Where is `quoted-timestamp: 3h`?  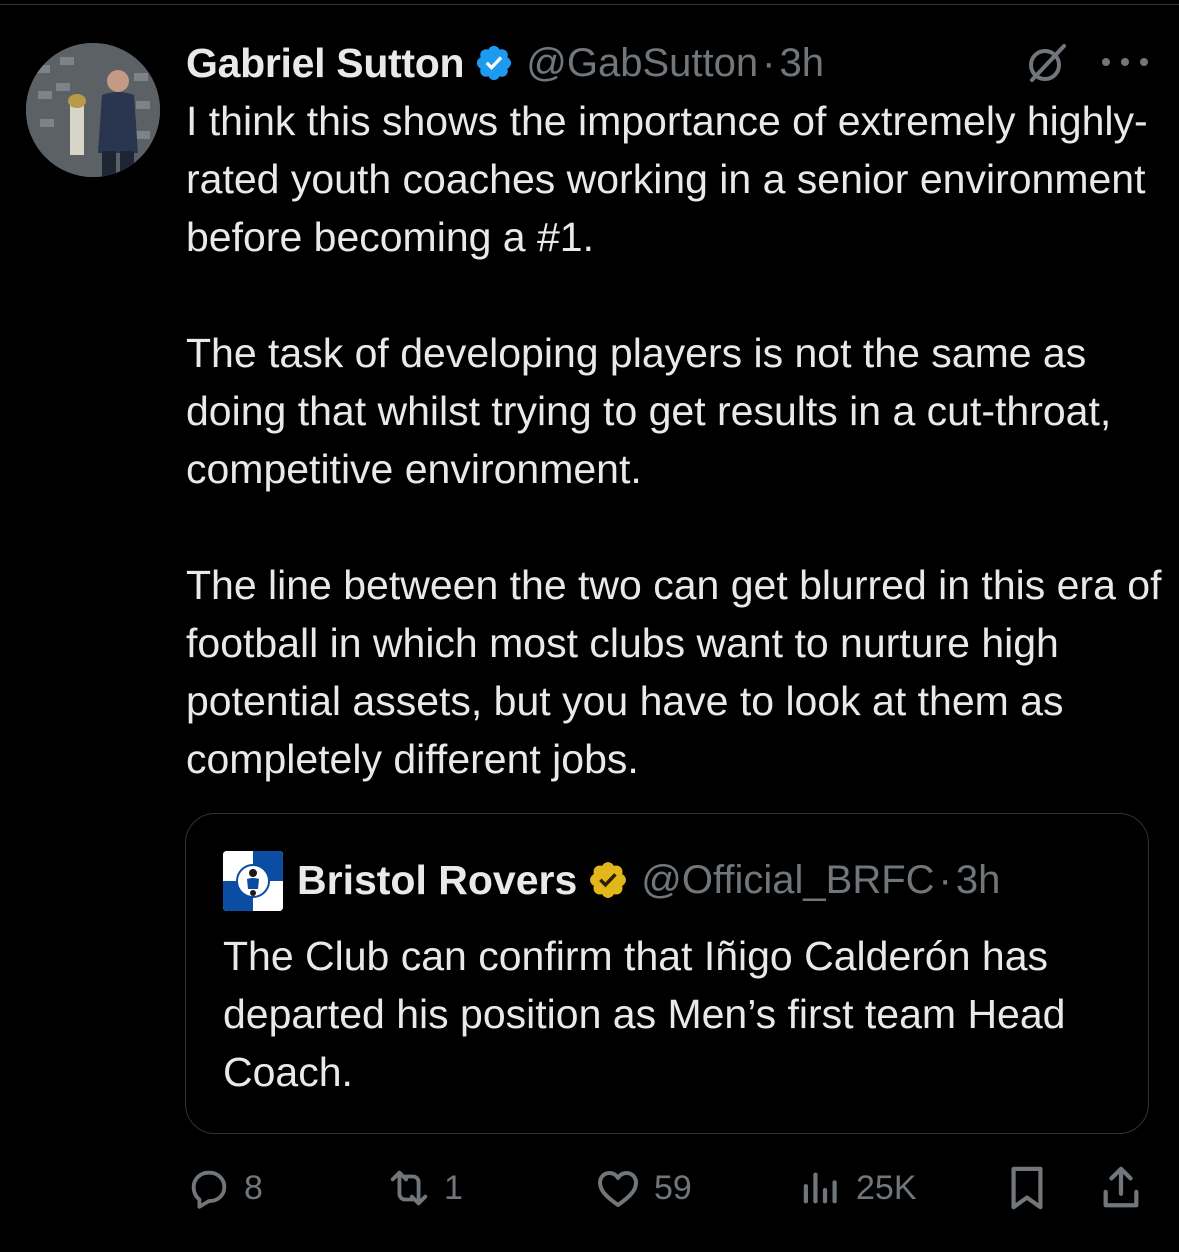
quoted-timestamp: 3h is located at coordinates (978, 880).